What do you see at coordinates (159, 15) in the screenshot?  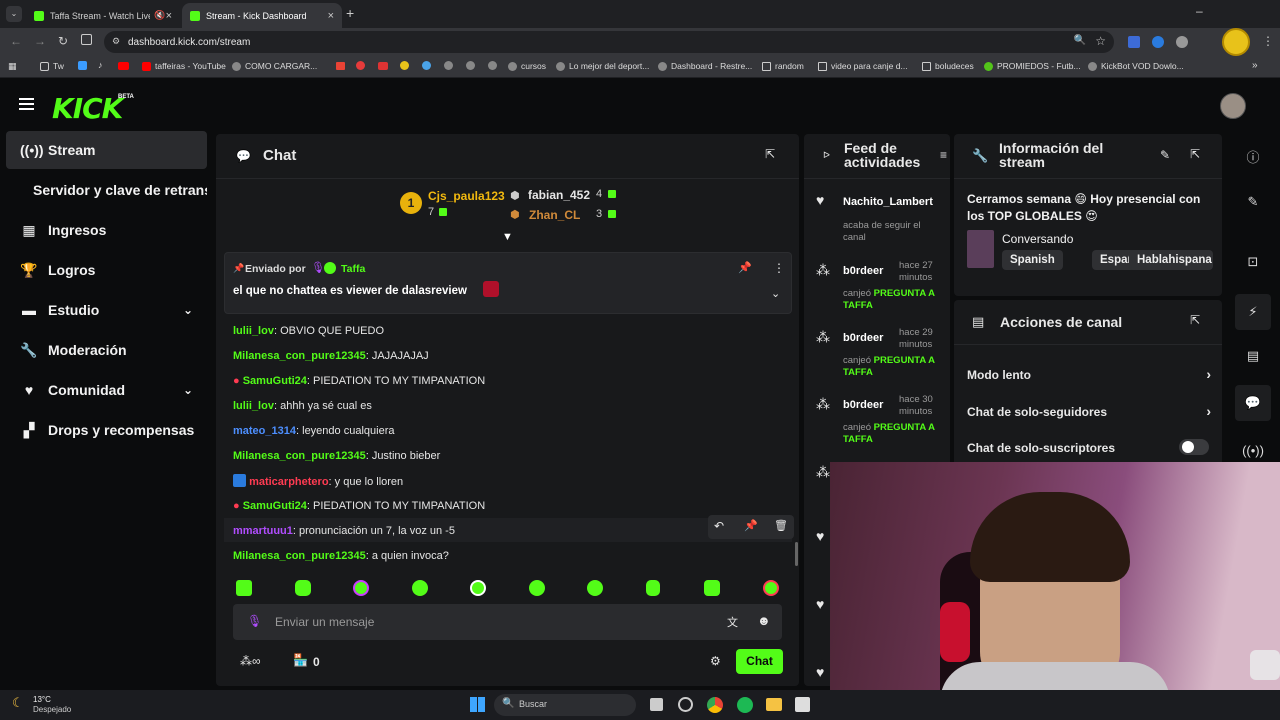 I see `mute-icon: 🔇` at bounding box center [159, 15].